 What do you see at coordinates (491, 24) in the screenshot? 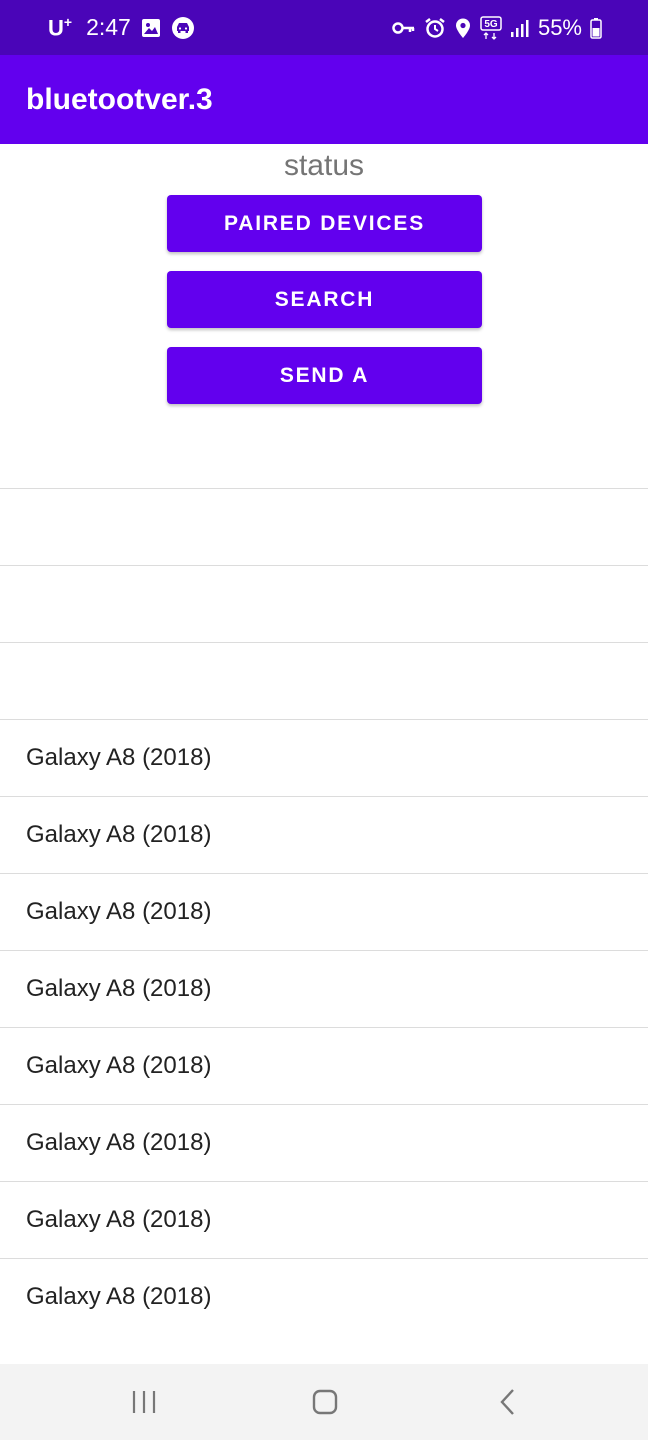
I see `svg-text: 5G` at bounding box center [491, 24].